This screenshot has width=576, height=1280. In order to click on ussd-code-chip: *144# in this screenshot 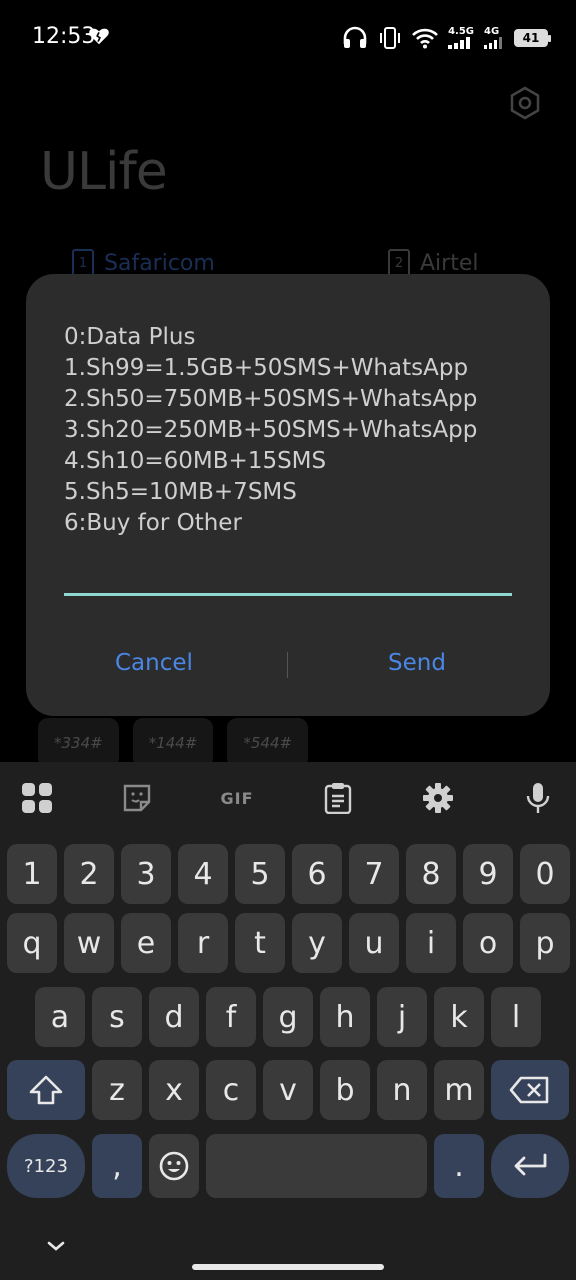, I will do `click(173, 743)`.